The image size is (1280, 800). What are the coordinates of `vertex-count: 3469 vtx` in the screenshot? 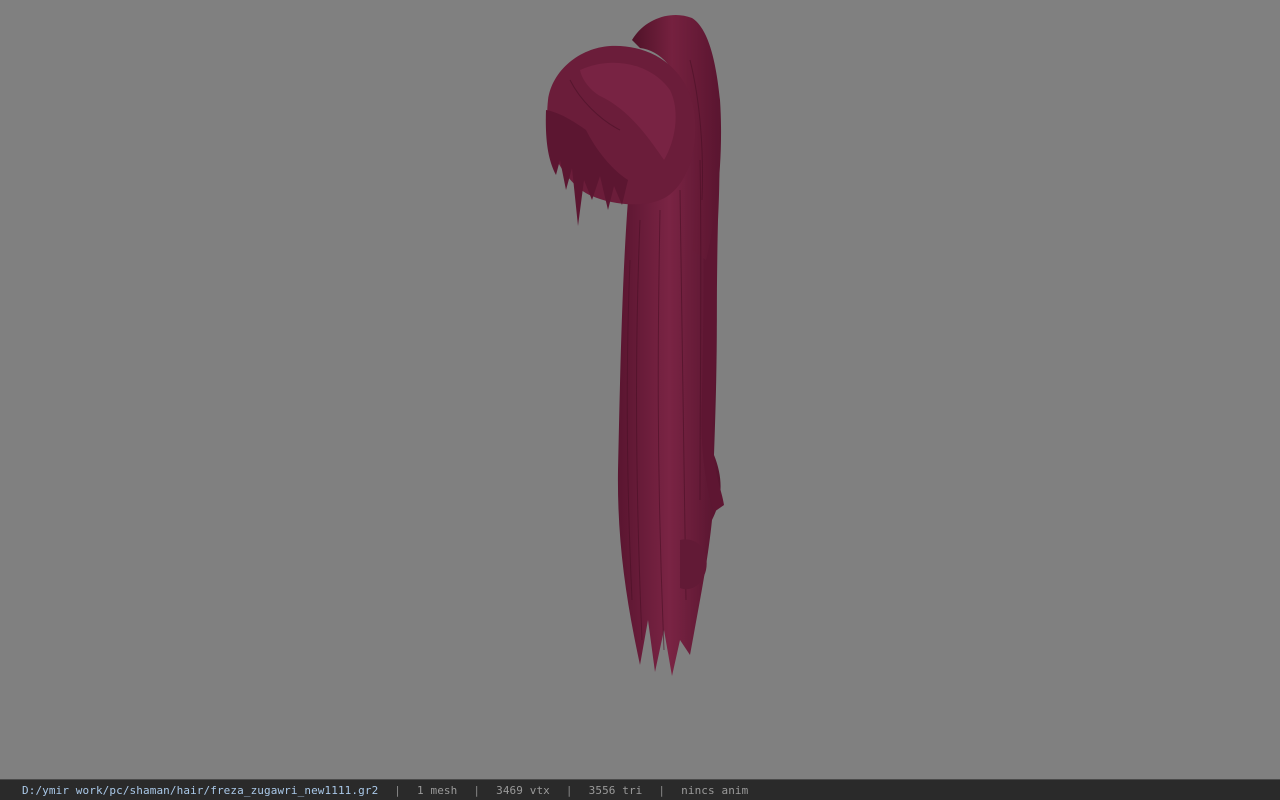 It's located at (523, 790).